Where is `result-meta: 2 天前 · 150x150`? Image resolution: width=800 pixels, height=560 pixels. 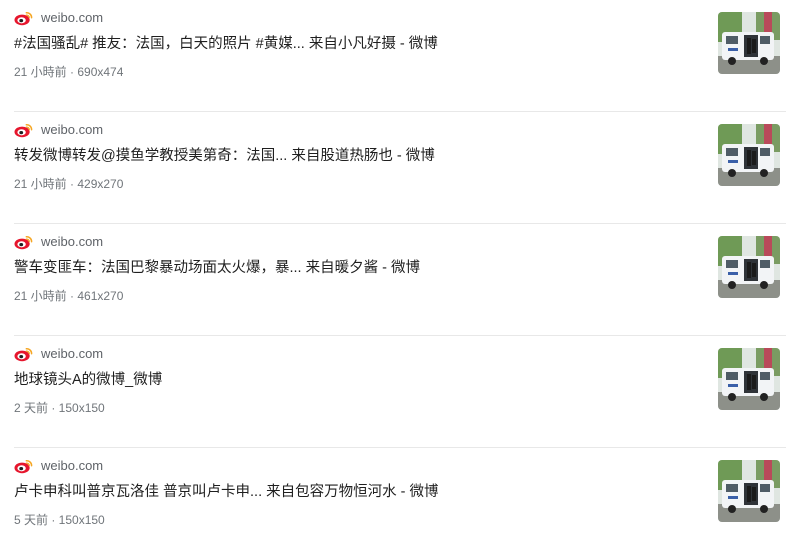 result-meta: 2 天前 · 150x150 is located at coordinates (59, 408).